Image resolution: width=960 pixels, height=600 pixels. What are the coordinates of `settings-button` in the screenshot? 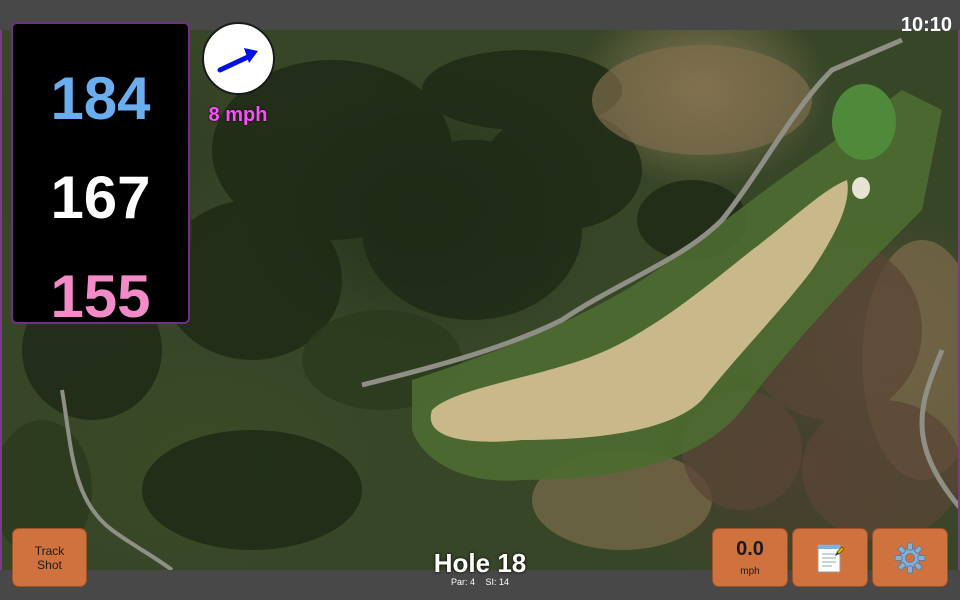 It's located at (910, 557).